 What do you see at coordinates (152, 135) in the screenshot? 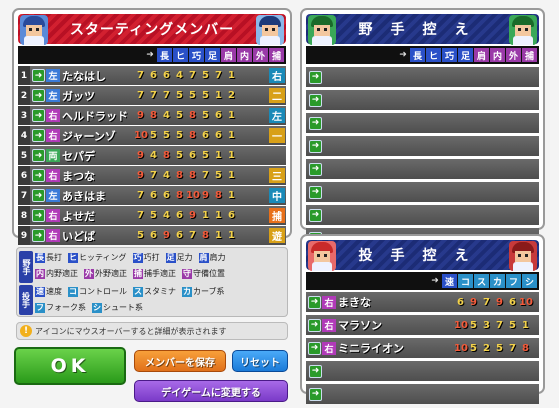
I see `lineup-row: 4 ➜ 右ジャーンゾ 10 5 5 5 8 6 6 1 一` at bounding box center [152, 135].